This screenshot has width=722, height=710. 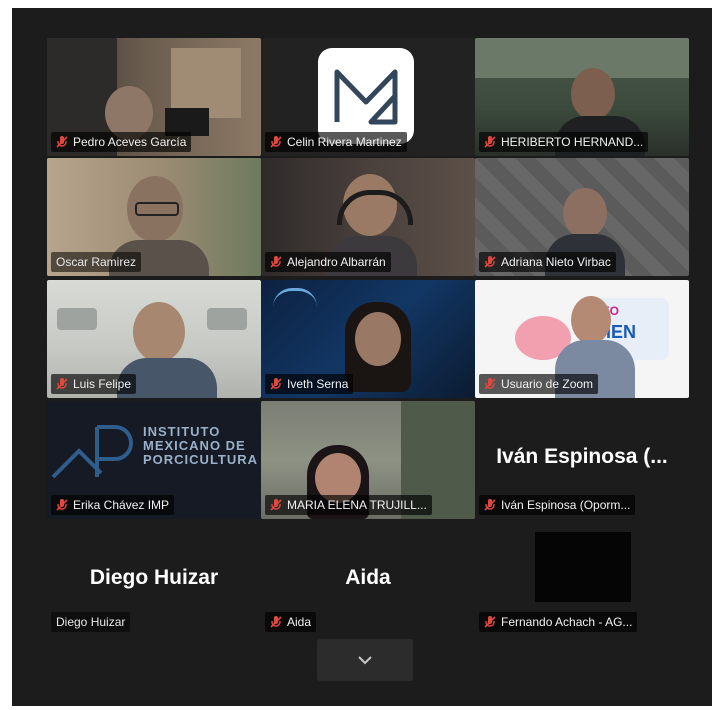 I want to click on participant-name-label: Erika Chávez IMP, so click(x=113, y=505).